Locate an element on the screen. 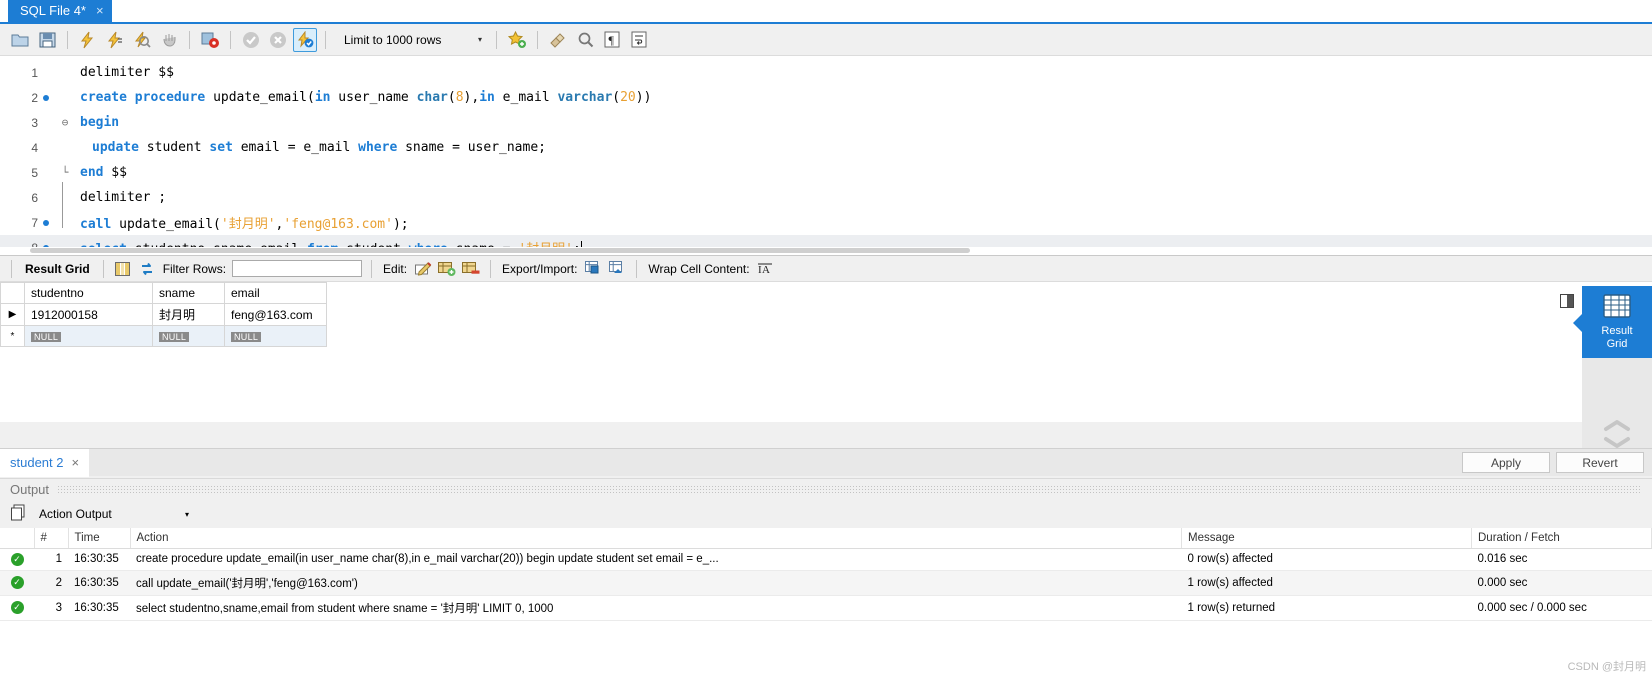  delete-row-icon is located at coordinates (471, 269).